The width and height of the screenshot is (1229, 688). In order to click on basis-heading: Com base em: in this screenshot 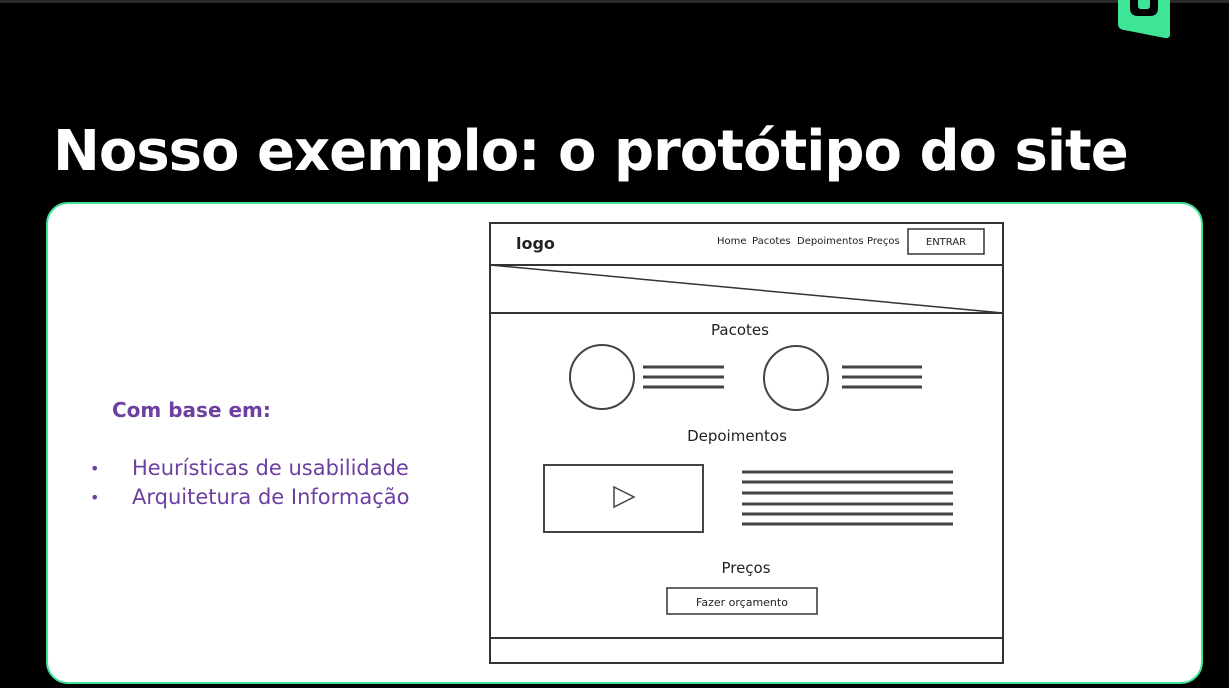, I will do `click(191, 410)`.